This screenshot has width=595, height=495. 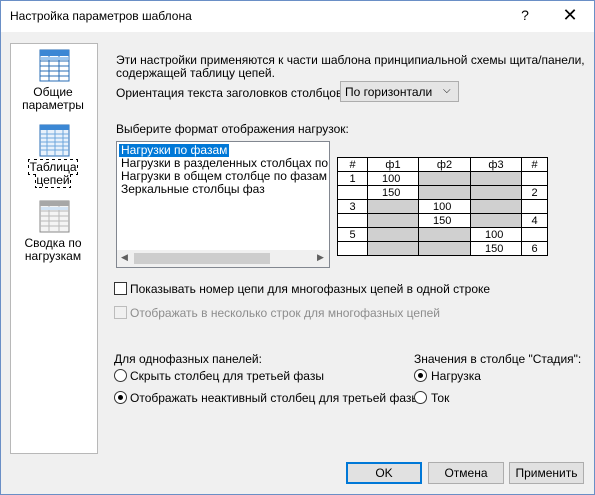 I want to click on stage-current-radio, so click(x=420, y=397).